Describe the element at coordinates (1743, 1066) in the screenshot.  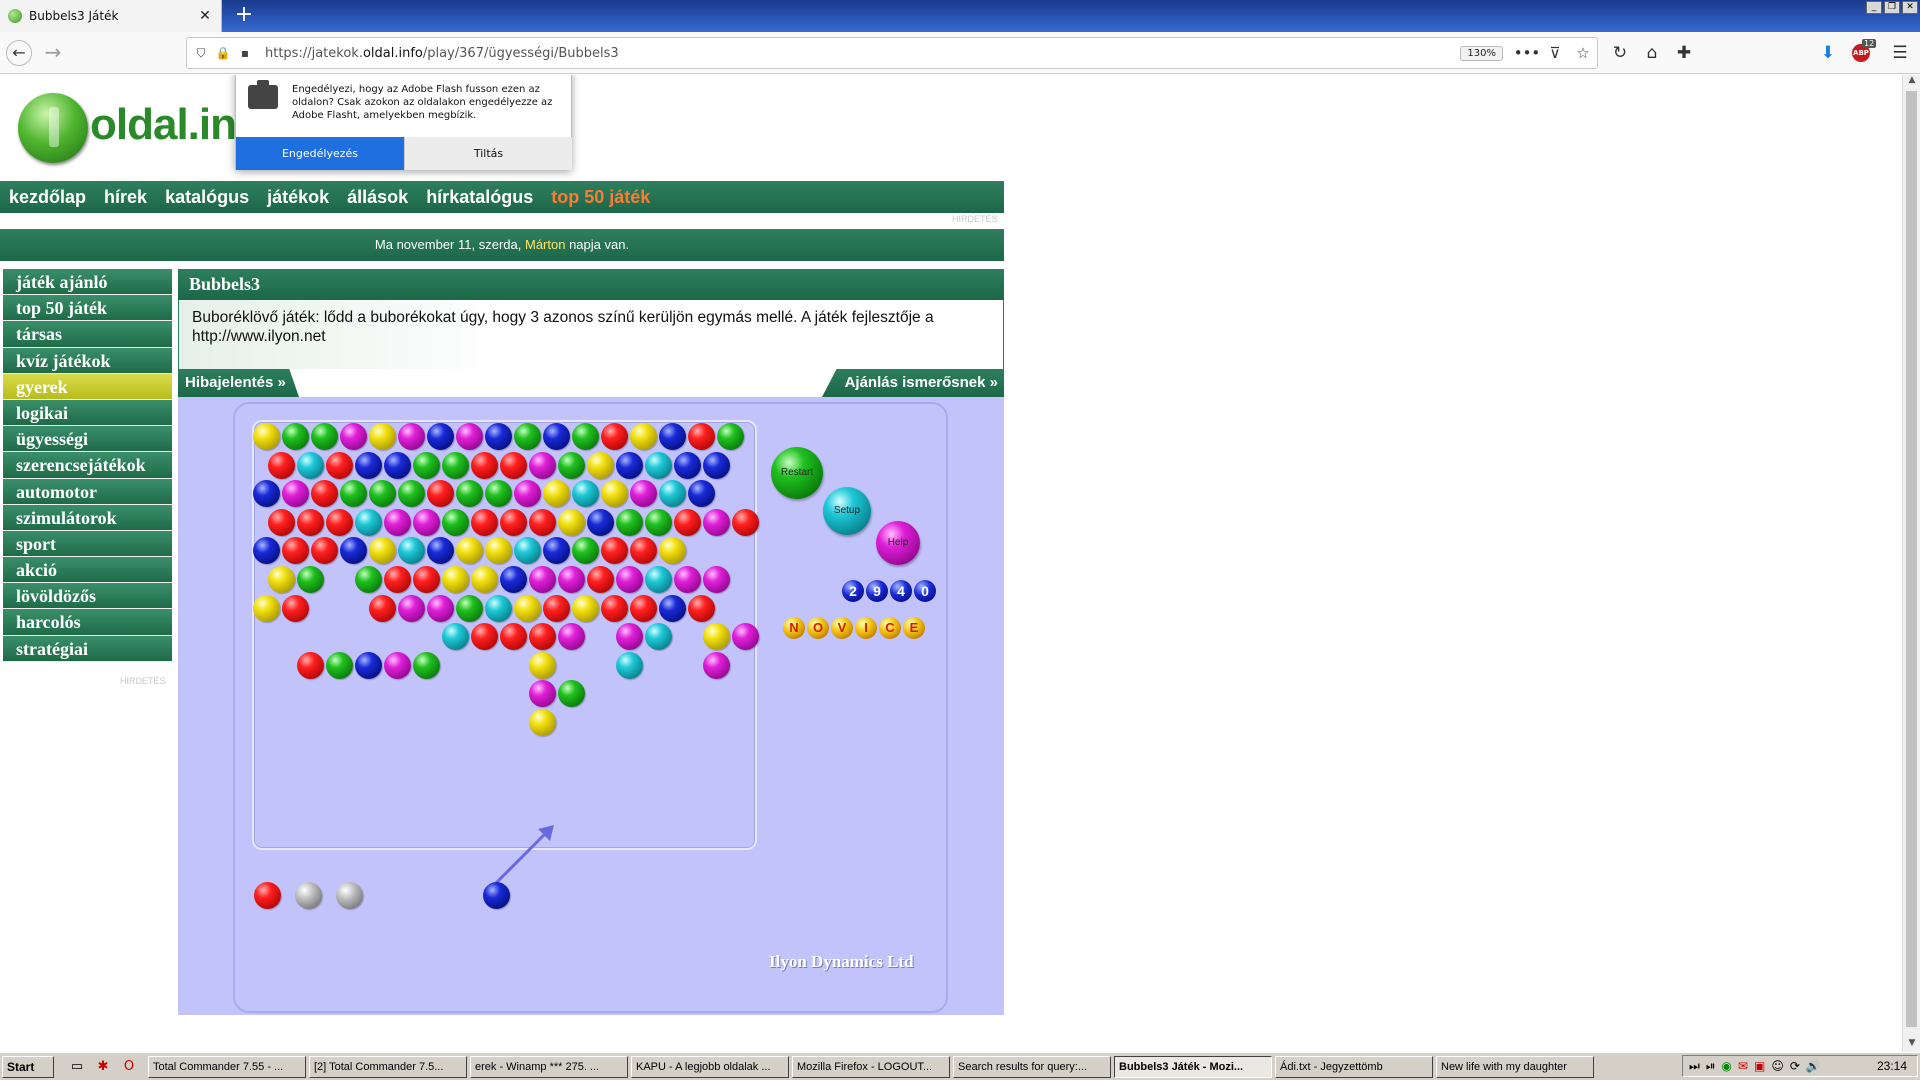
I see `mail-icon: ✉` at that location.